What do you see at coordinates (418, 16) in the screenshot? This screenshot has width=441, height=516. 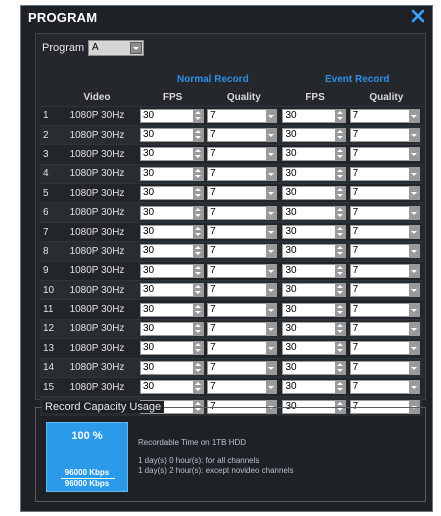 I see `close-icon` at bounding box center [418, 16].